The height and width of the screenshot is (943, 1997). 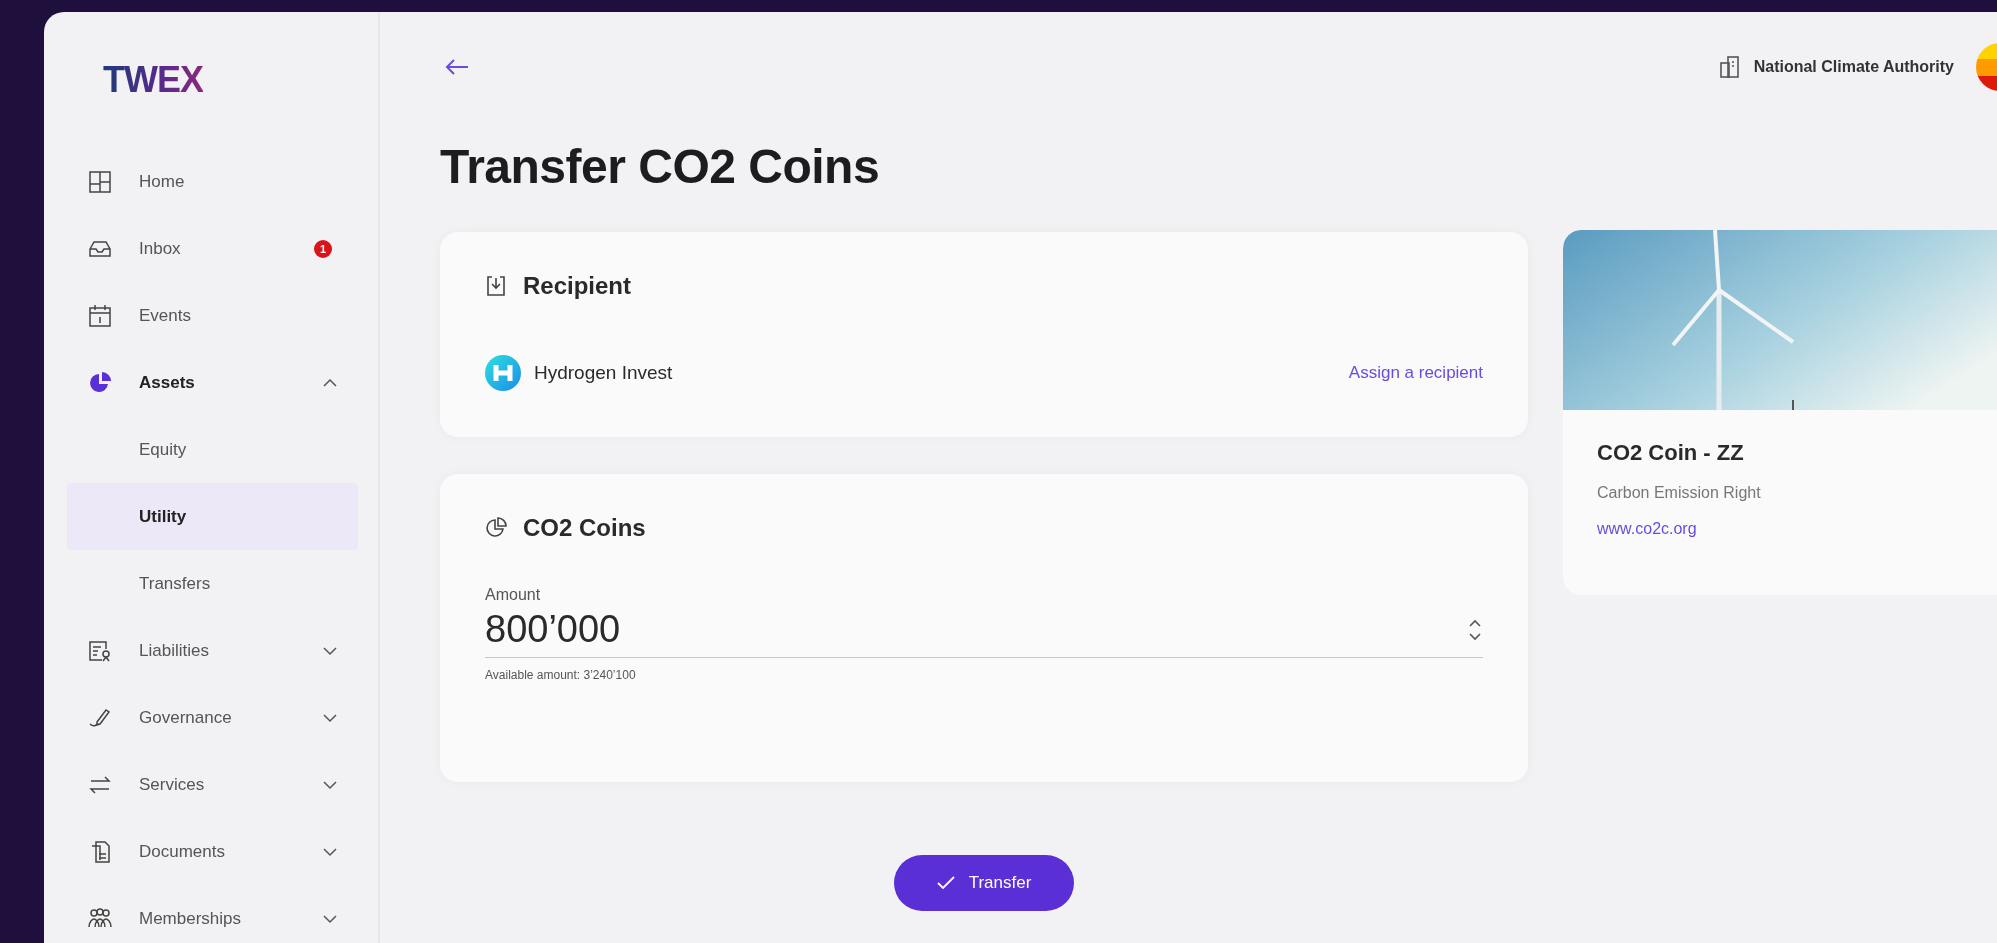 What do you see at coordinates (212, 583) in the screenshot?
I see `sidebar-subitem: Transfers` at bounding box center [212, 583].